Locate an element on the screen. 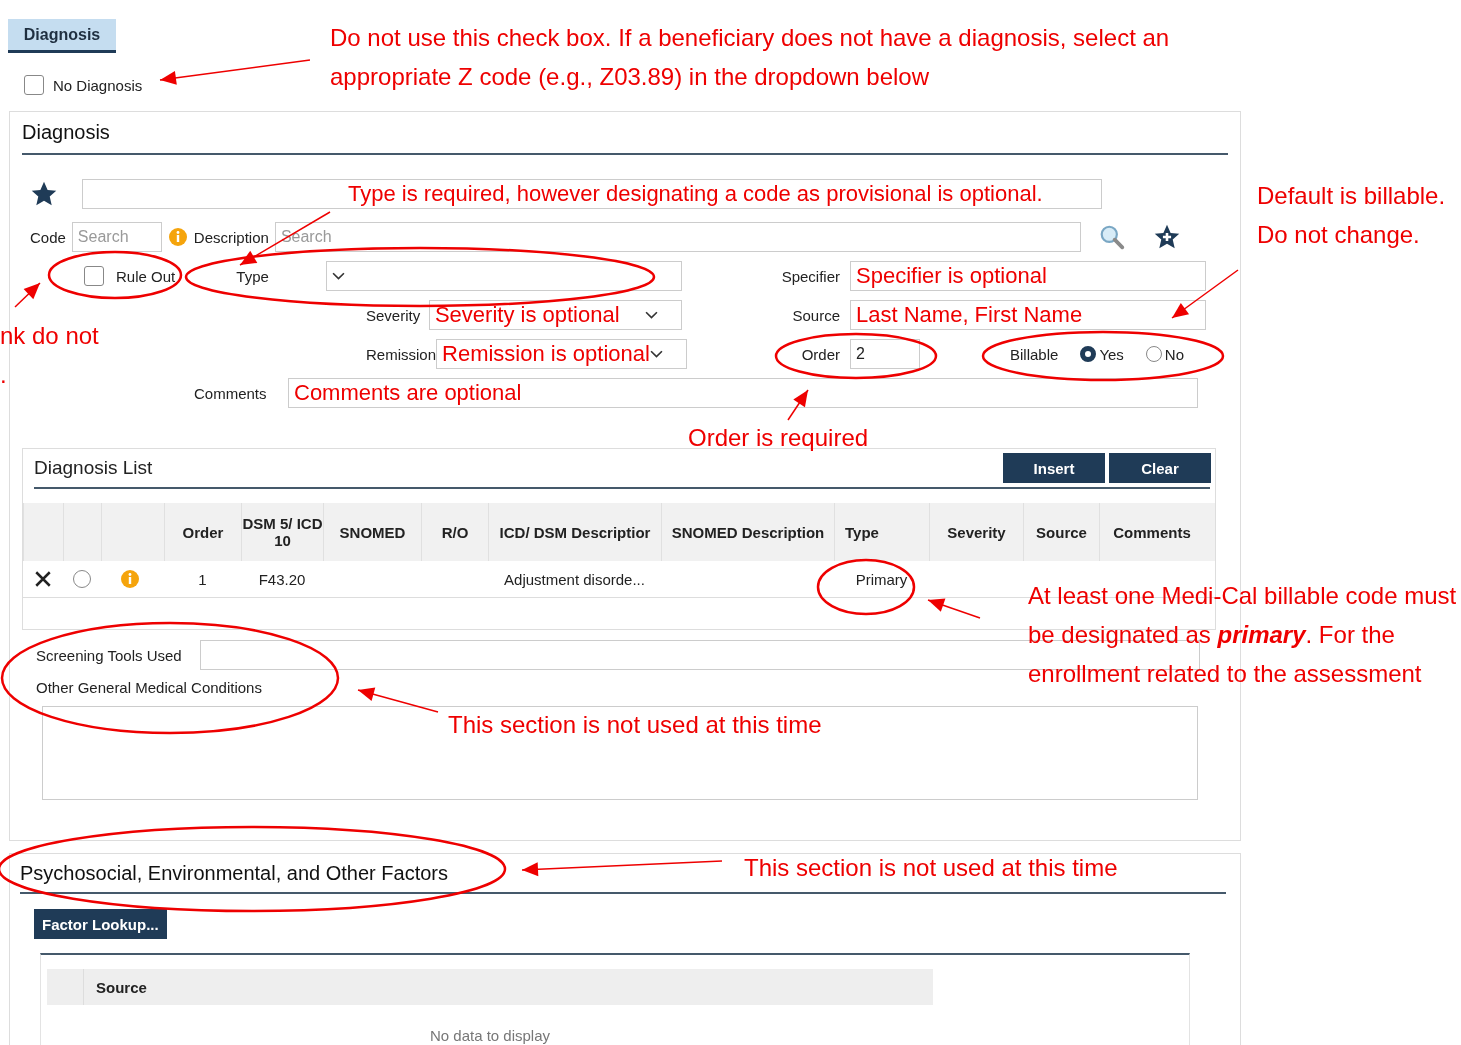 The width and height of the screenshot is (1461, 1045). search-icon is located at coordinates (1111, 237).